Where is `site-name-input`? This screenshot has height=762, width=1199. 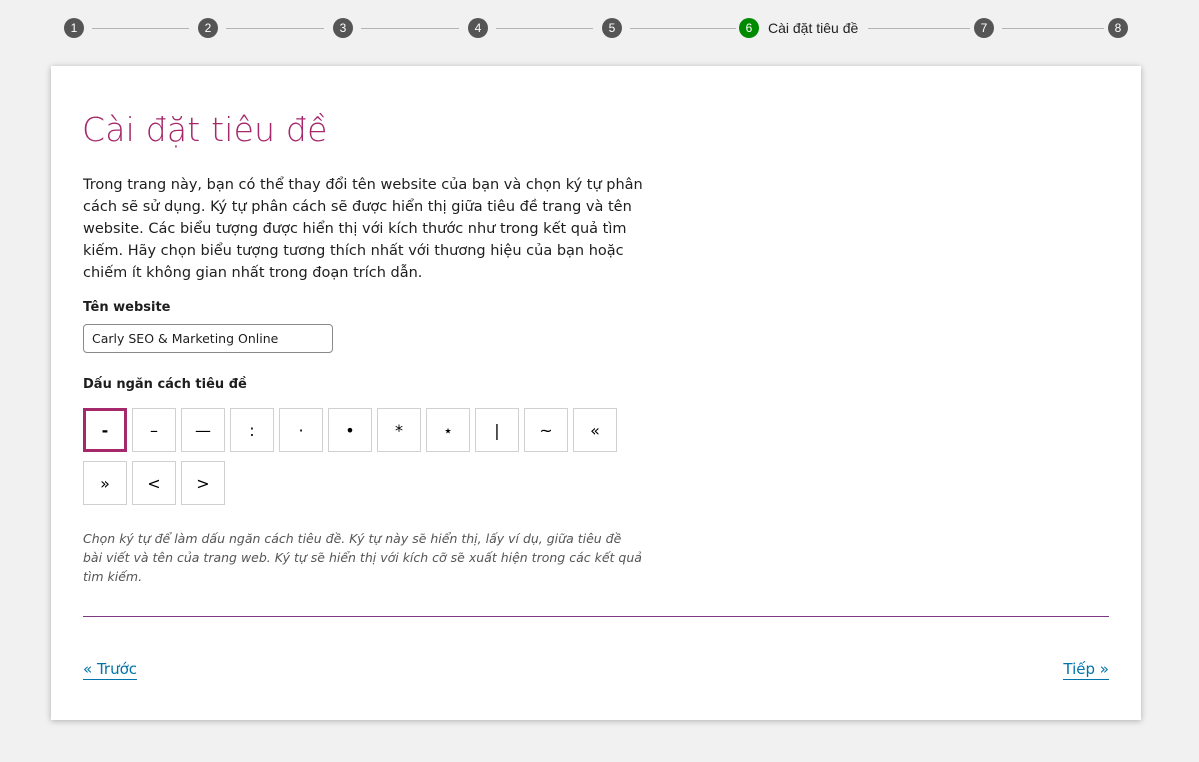
site-name-input is located at coordinates (208, 338).